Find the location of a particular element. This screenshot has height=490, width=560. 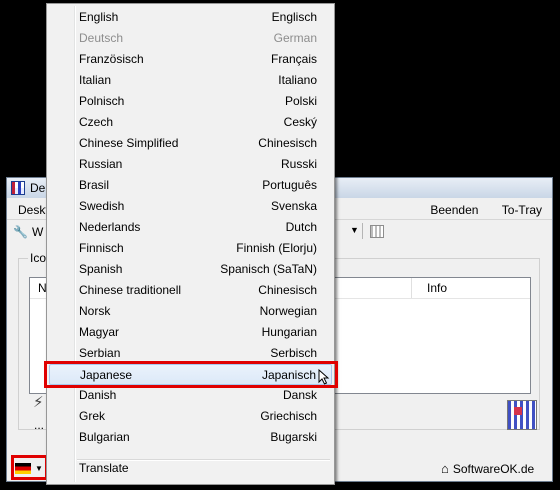

toolbar-button: 🔧 W is located at coordinates (28, 232).